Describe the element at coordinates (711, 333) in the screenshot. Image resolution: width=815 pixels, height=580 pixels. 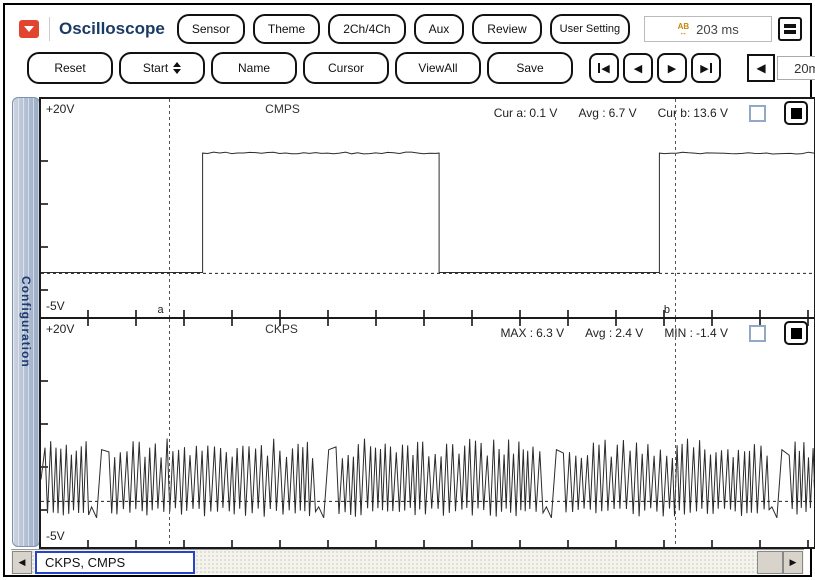
I see `meas-value: -1.4 V` at that location.